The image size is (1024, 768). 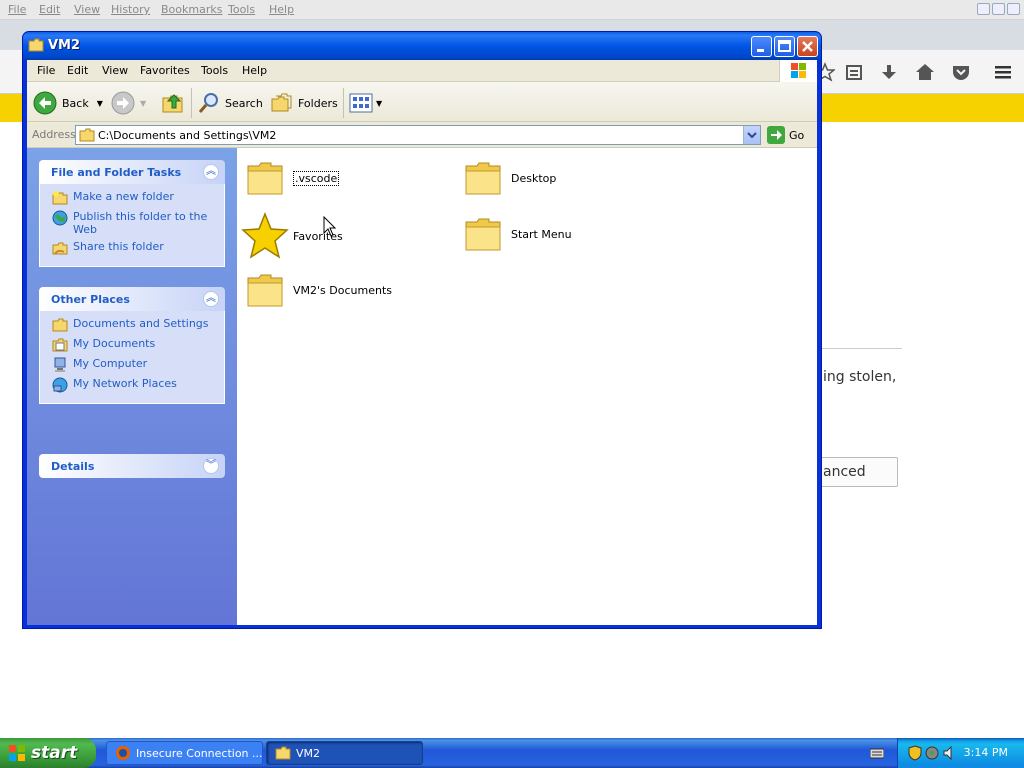 I want to click on expand-chevron-icon: ︾, so click(x=211, y=466).